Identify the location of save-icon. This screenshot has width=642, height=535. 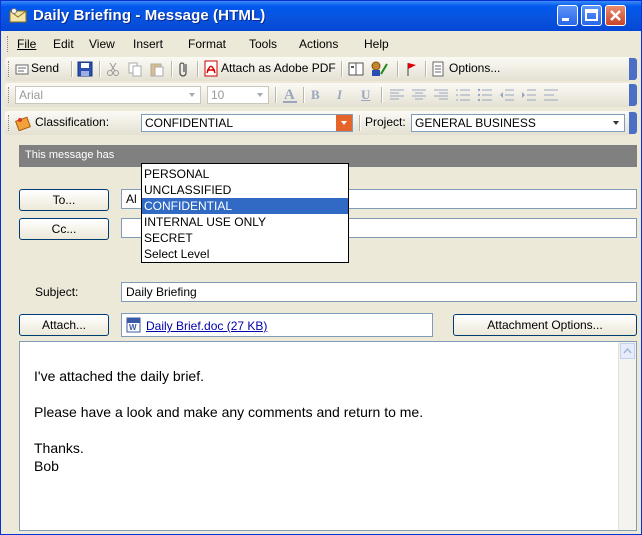
(85, 69).